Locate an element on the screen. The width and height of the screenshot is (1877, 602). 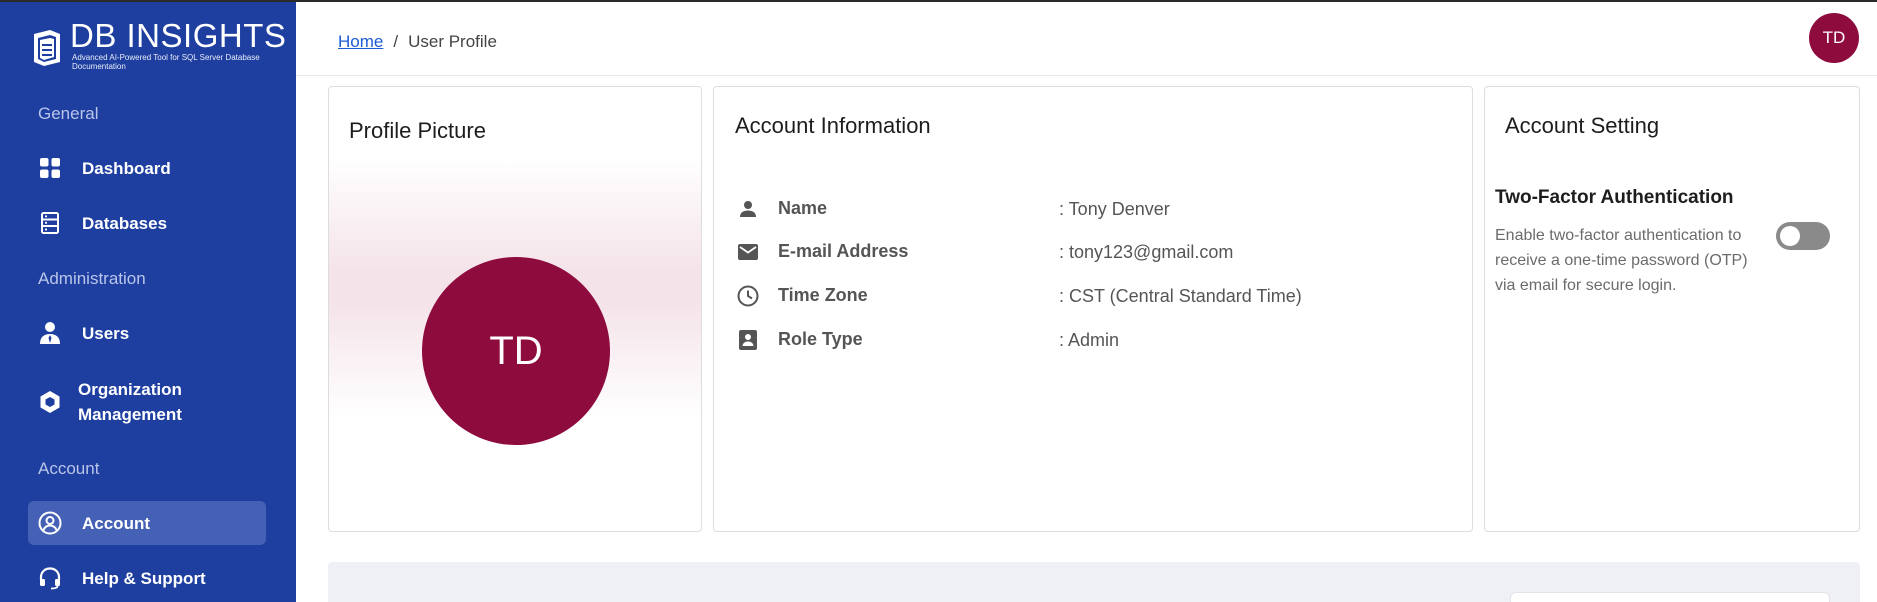
section-label-administration: Administration is located at coordinates (92, 278).